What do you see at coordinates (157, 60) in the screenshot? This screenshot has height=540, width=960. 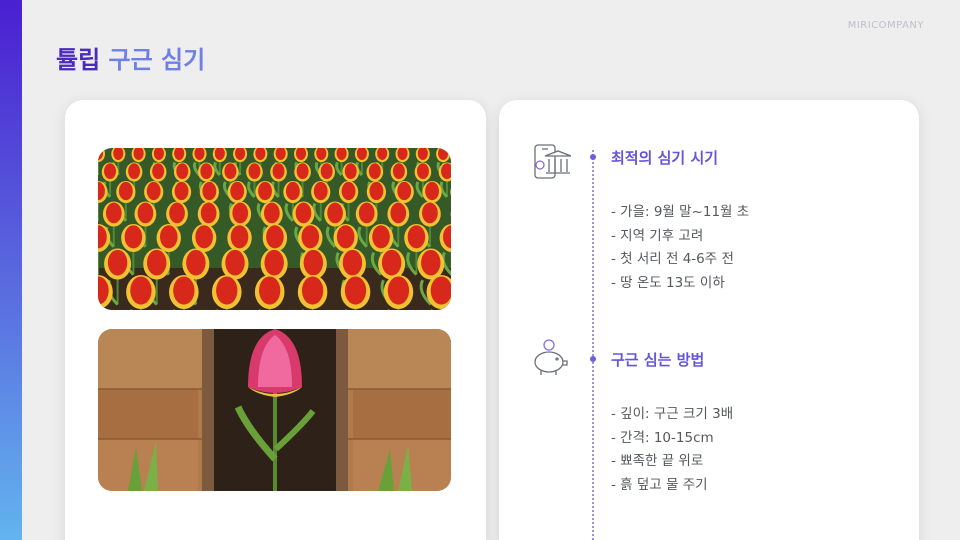 I see `title-part-2: 구근 심기` at bounding box center [157, 60].